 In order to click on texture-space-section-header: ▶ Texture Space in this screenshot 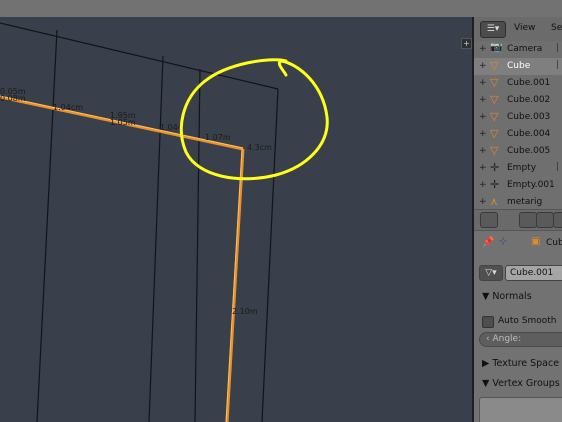, I will do `click(520, 363)`.